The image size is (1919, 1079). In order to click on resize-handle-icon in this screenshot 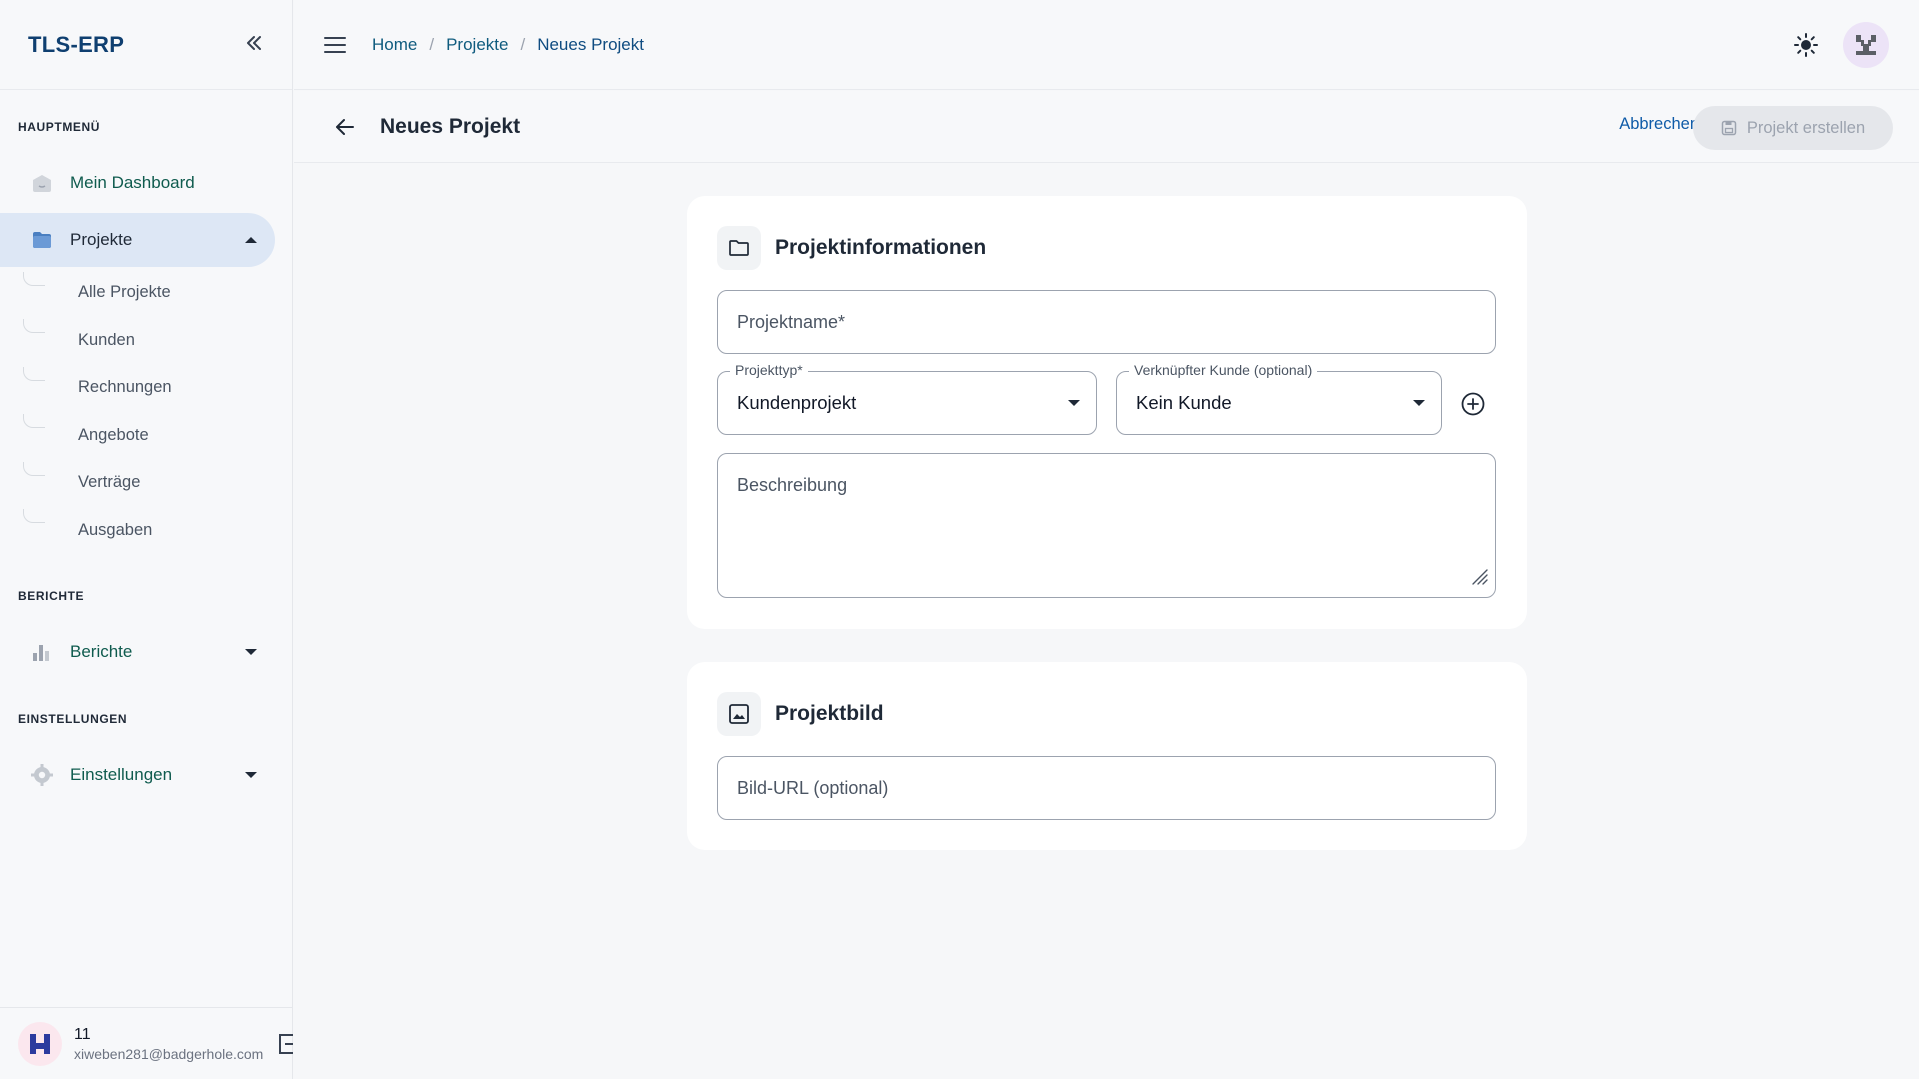, I will do `click(1480, 579)`.